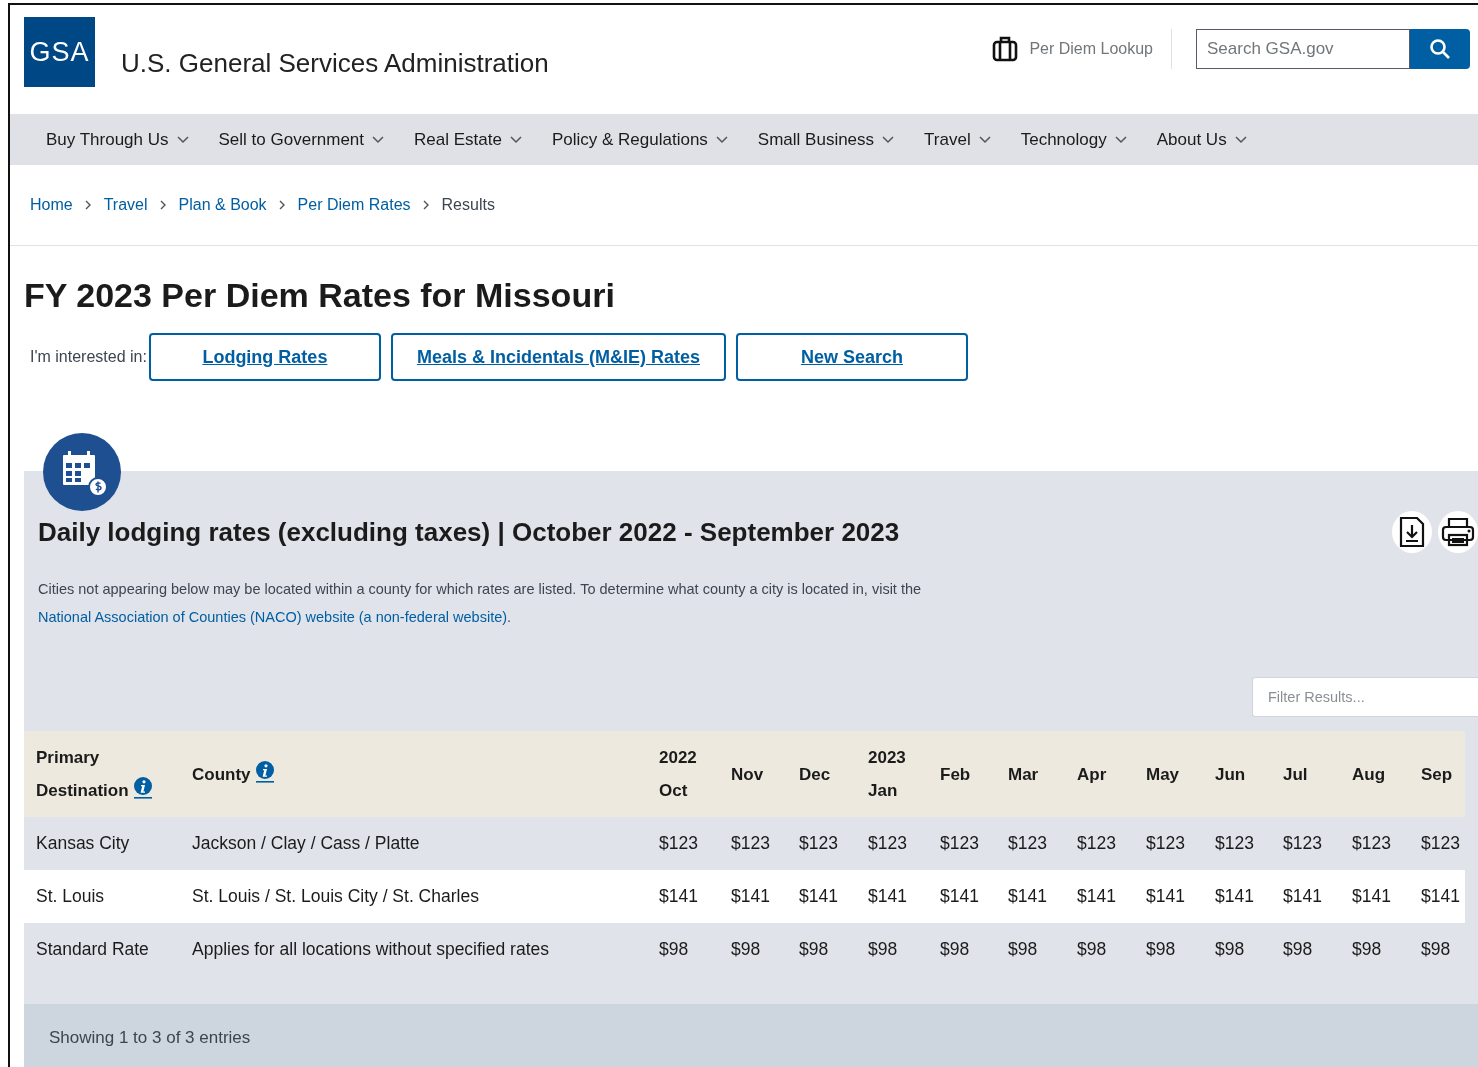 This screenshot has width=1478, height=1067. Describe the element at coordinates (695, 774) in the screenshot. I see `column-header: 2022 Oct` at that location.